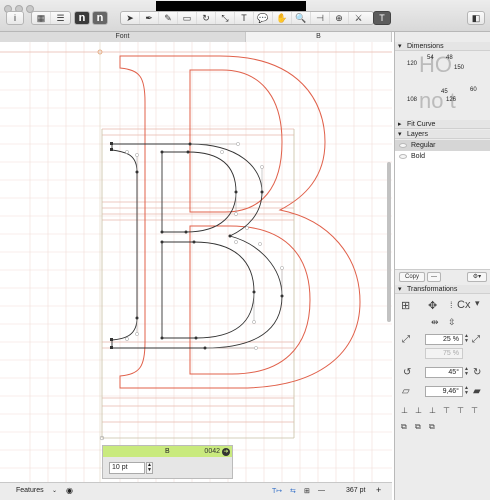  Describe the element at coordinates (477, 303) in the screenshot. I see `align-dropdown-icon: ▾` at that location.